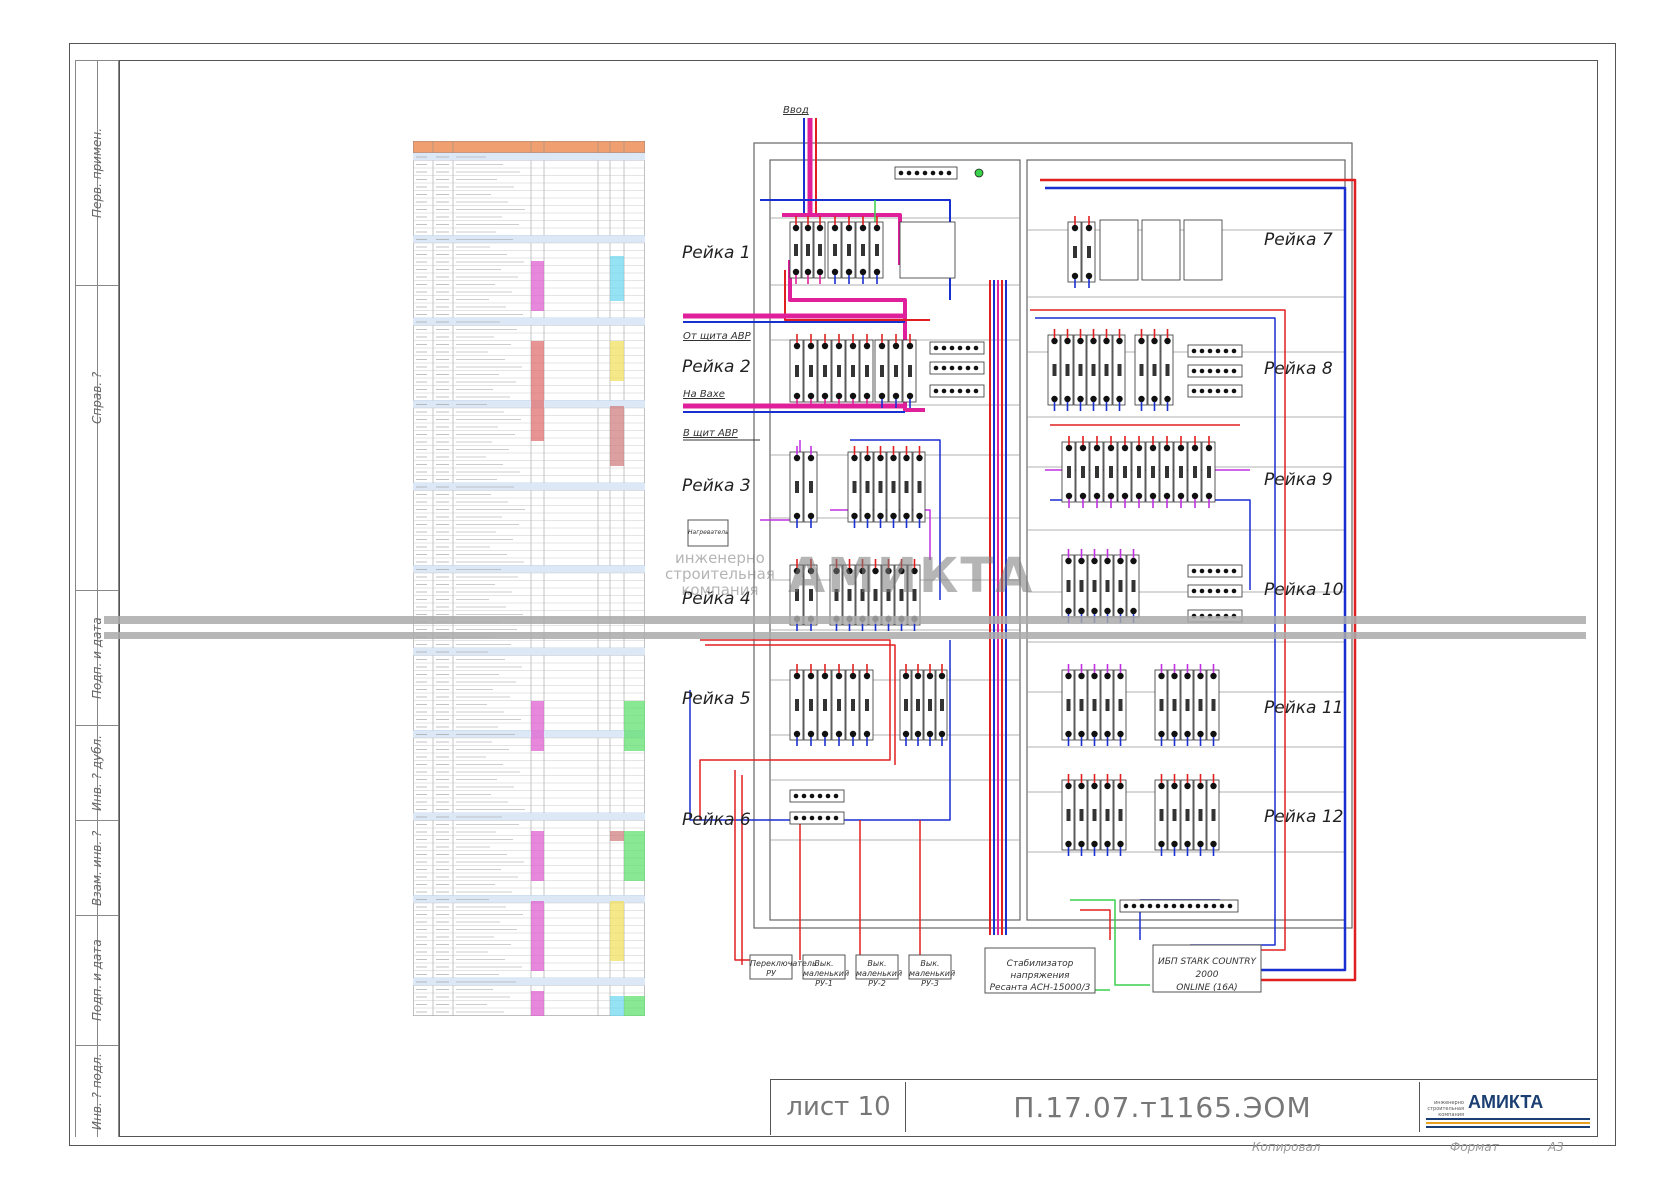 The width and height of the screenshot is (1680, 1187). I want to click on ups-label: ИБП STARK COUNTRY 2000 ONLINE (16А), so click(1207, 975).